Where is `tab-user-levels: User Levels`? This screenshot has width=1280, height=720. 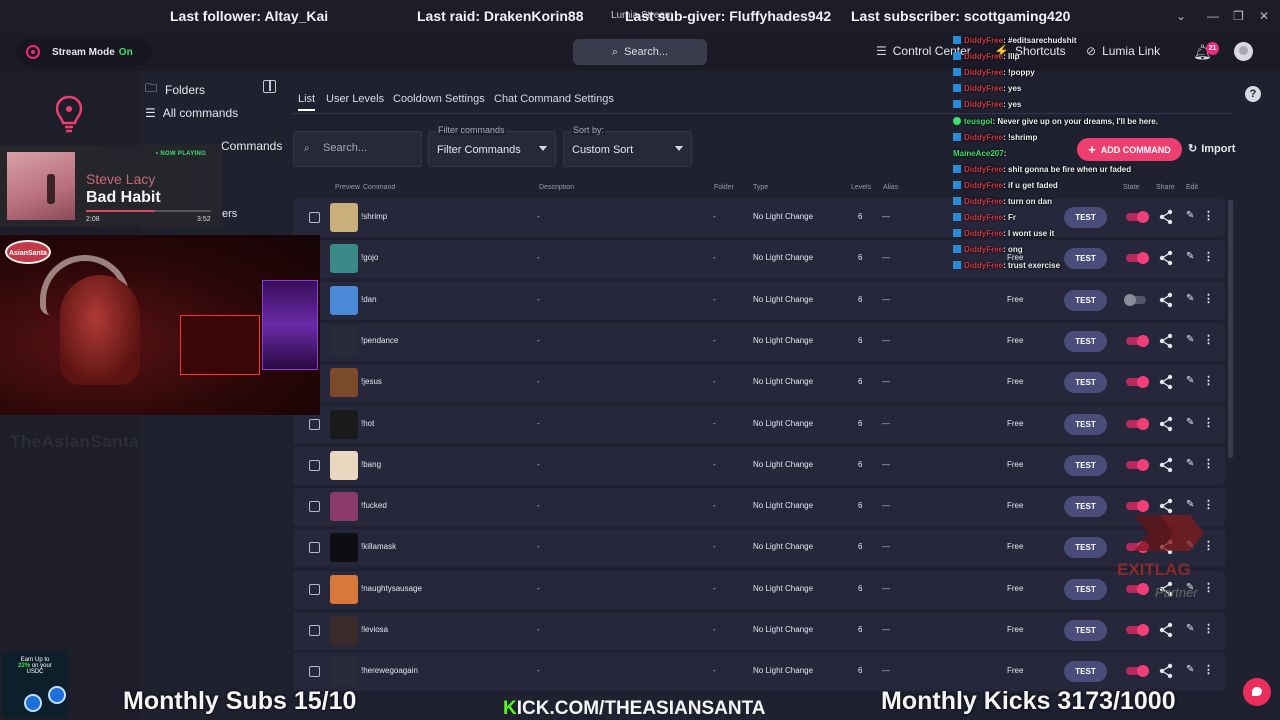
tab-user-levels: User Levels is located at coordinates (355, 99).